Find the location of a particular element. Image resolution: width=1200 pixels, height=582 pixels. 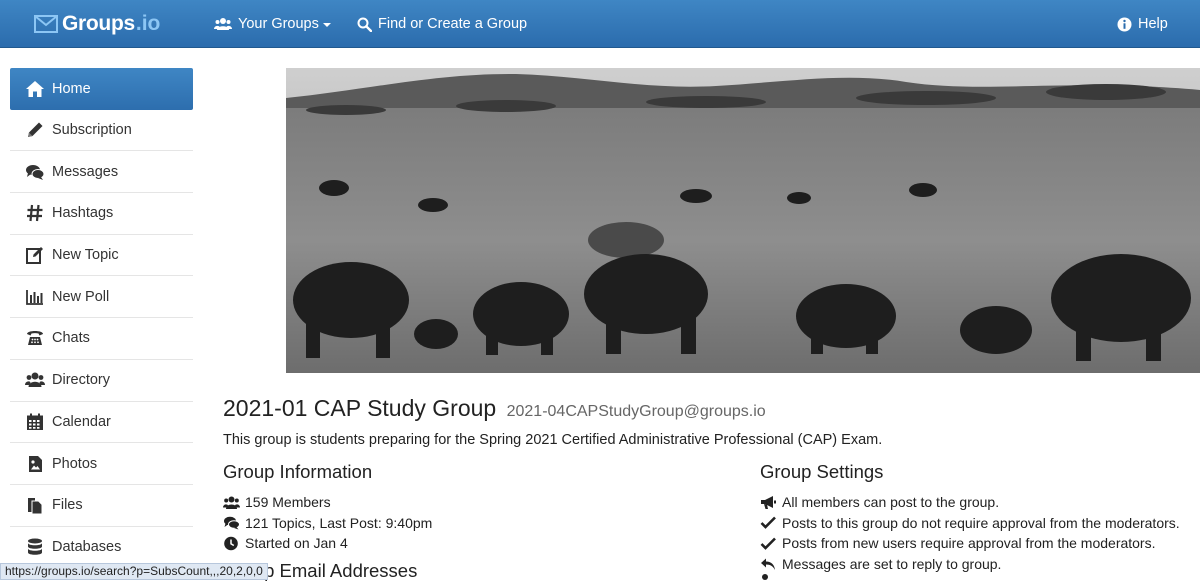

find-create-label: Find or Create a Group is located at coordinates (453, 24).